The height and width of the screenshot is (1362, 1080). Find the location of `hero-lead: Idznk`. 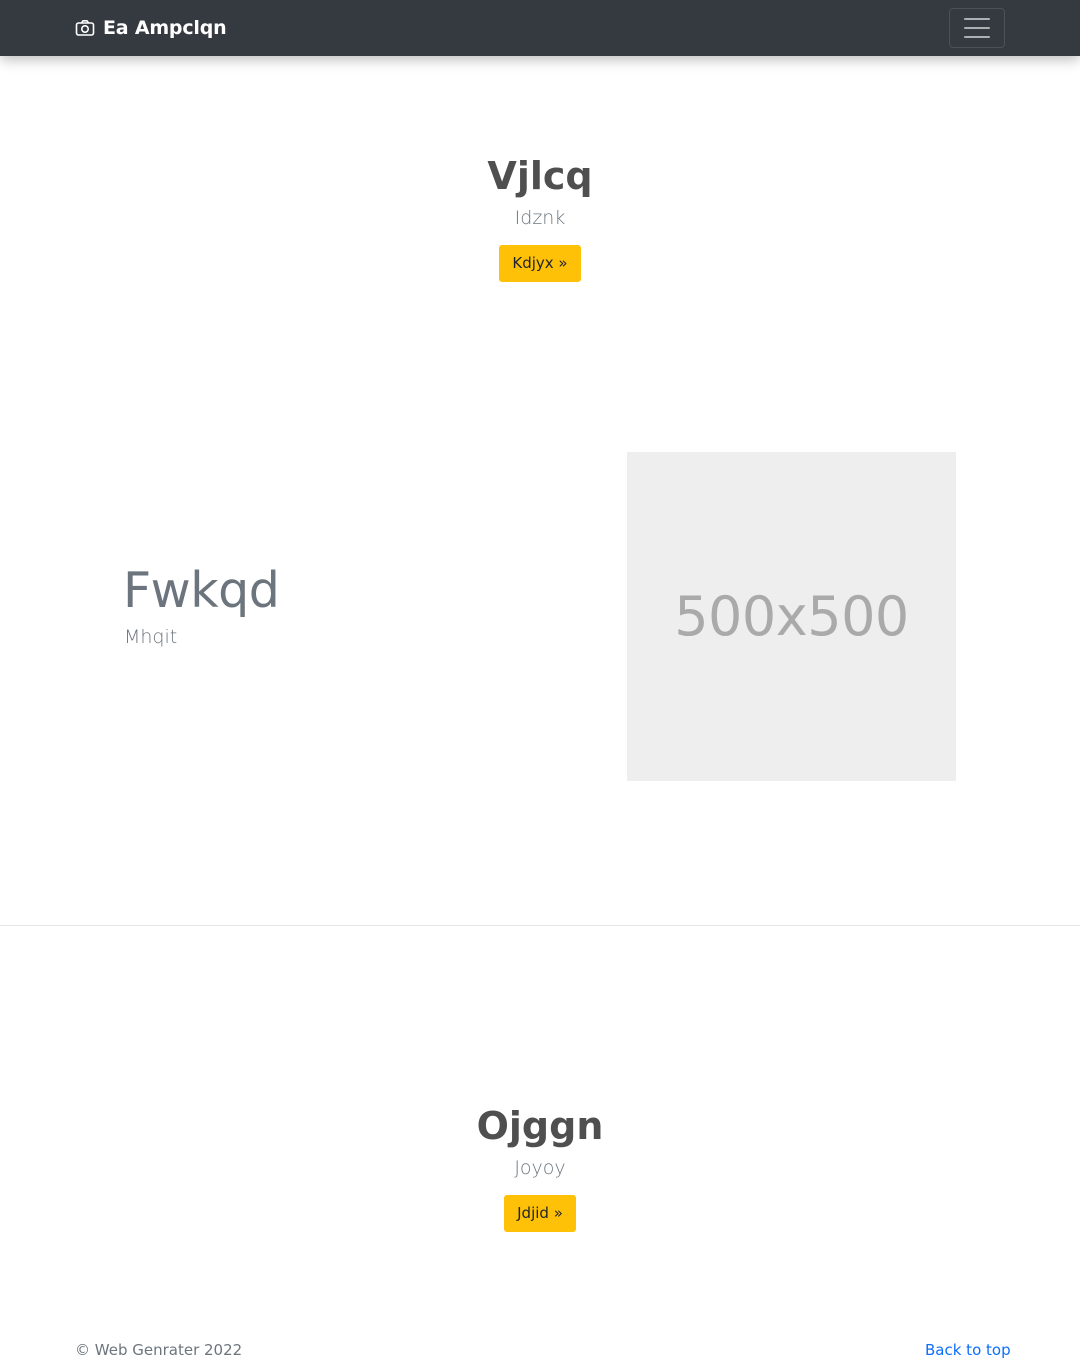

hero-lead: Idznk is located at coordinates (540, 217).